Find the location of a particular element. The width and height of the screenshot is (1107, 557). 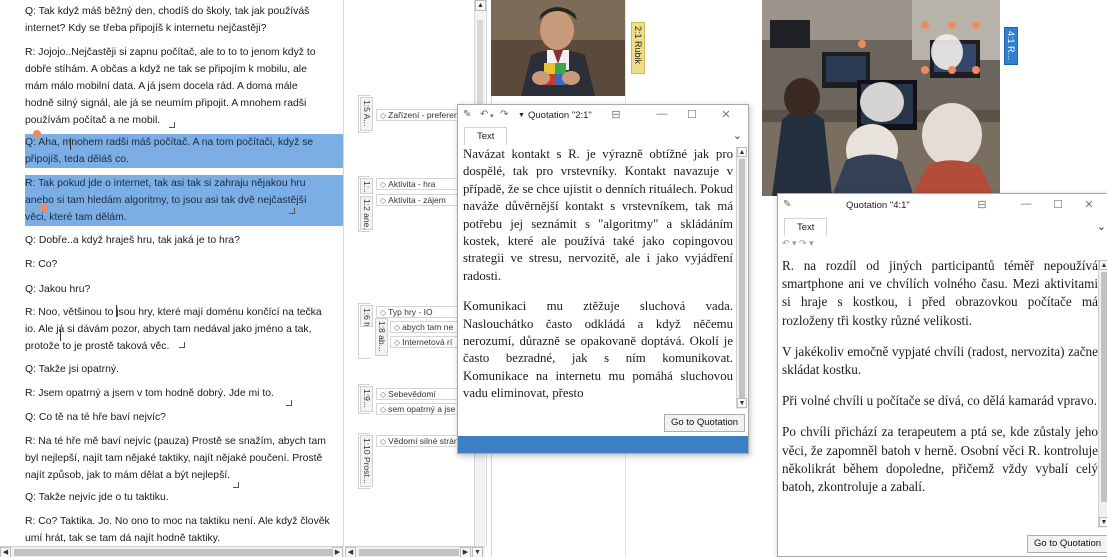

doc-paragraph: Q: Co tě na té hře baví nejvíc? is located at coordinates (184, 417).